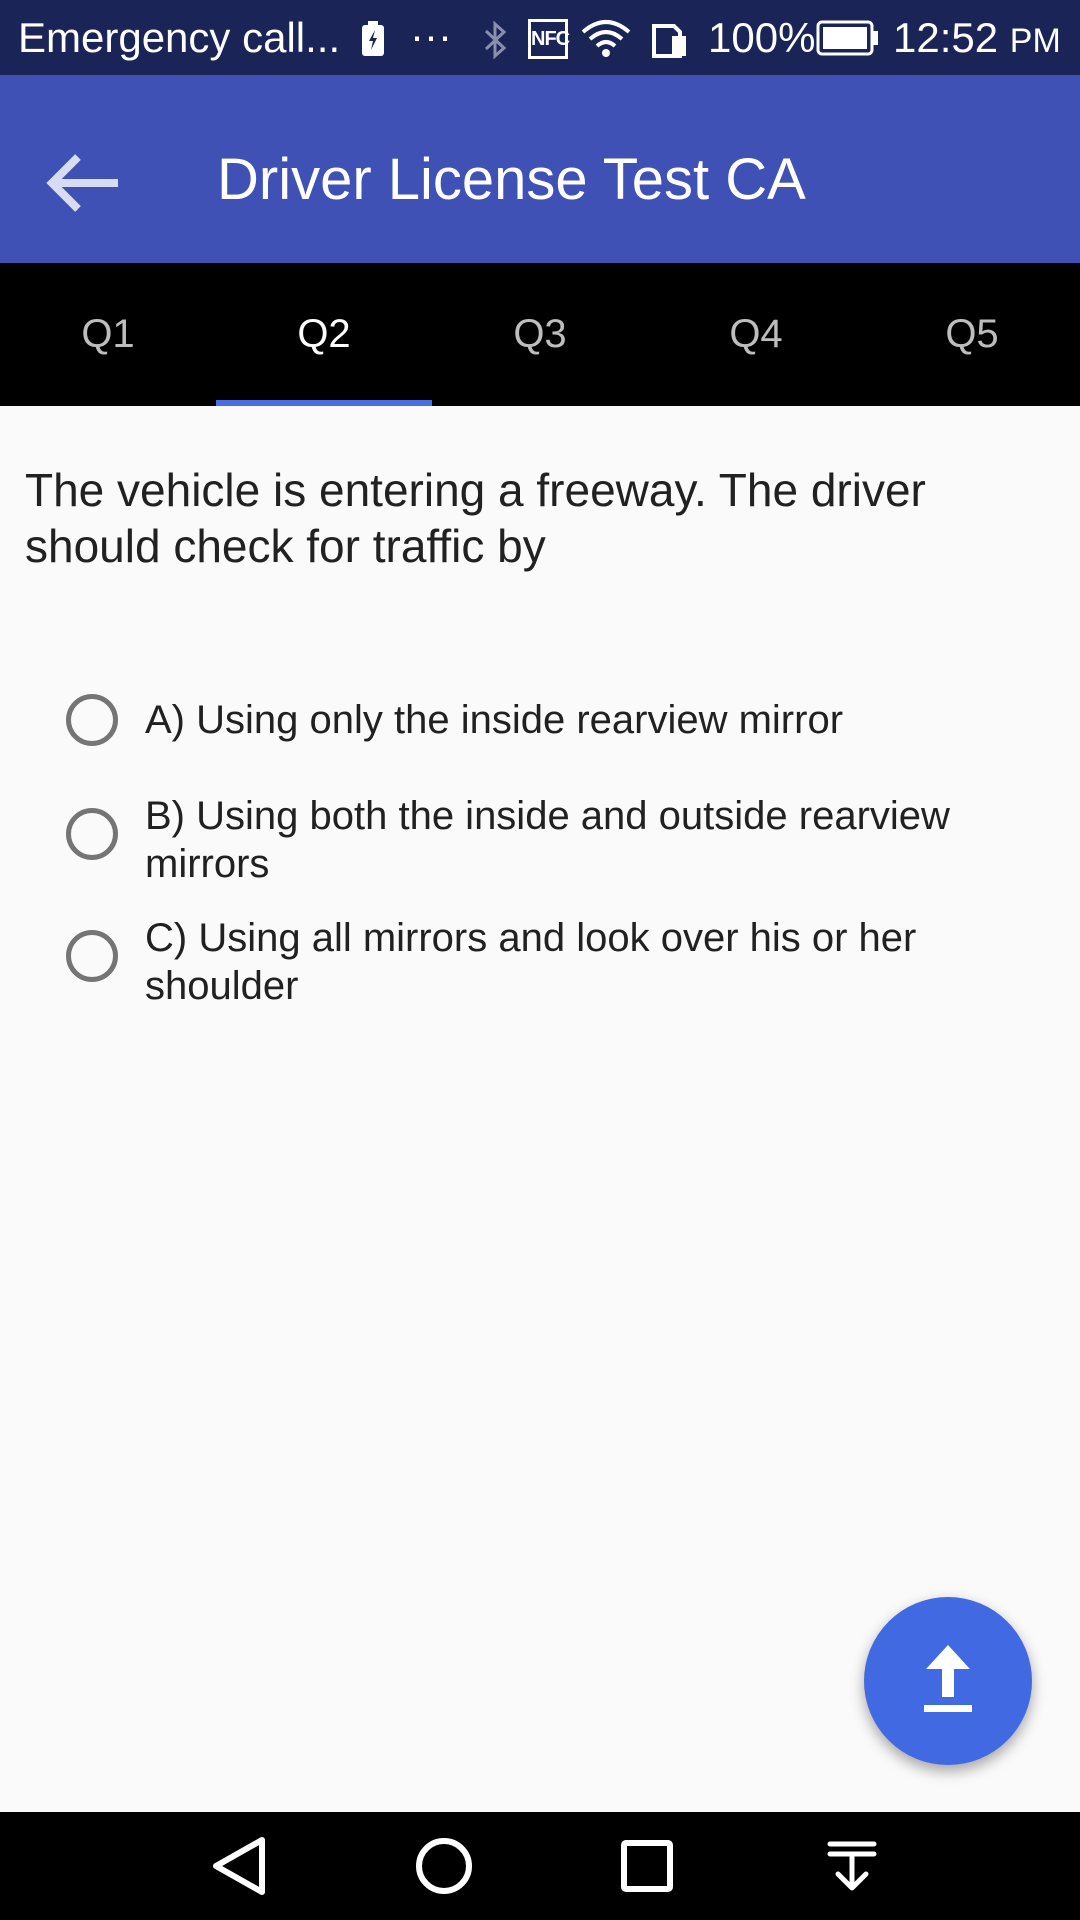  I want to click on recents-square-icon, so click(647, 1866).